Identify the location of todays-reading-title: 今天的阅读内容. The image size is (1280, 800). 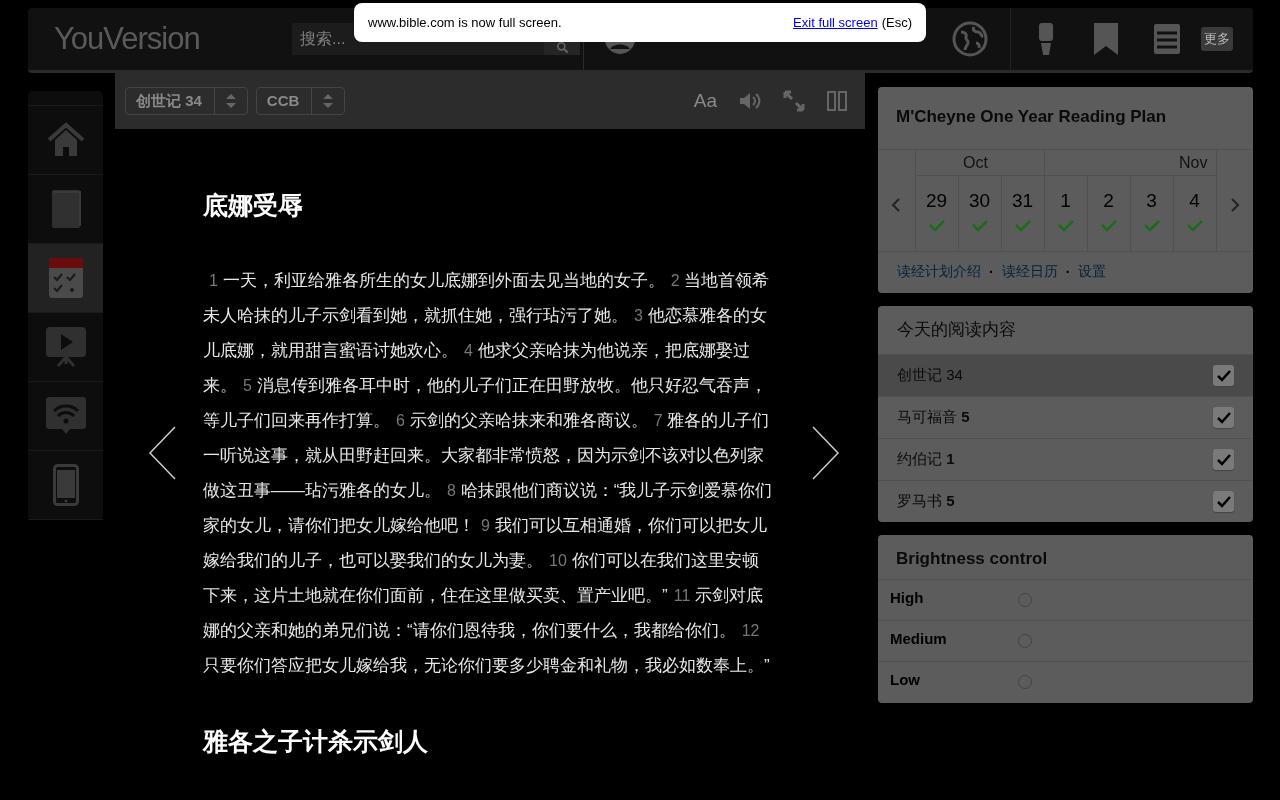
(956, 330).